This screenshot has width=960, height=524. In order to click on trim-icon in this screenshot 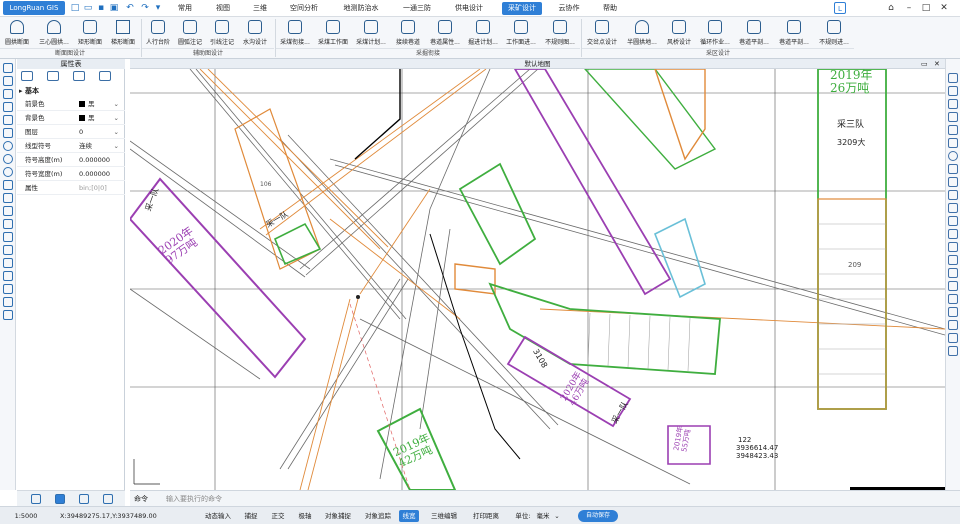, I will do `click(953, 221)`.